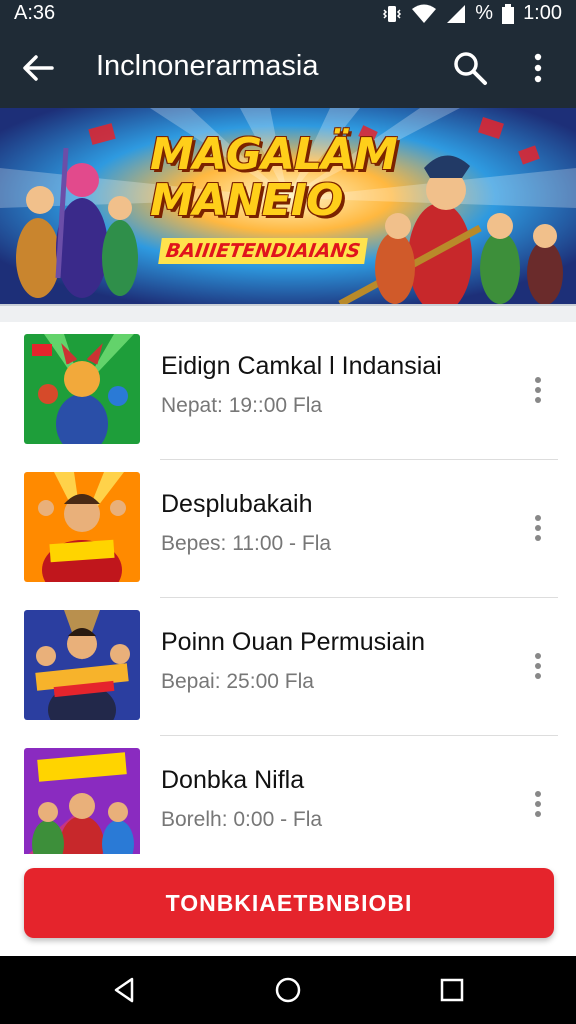 This screenshot has width=576, height=1024. I want to click on nav-home-button, so click(288, 990).